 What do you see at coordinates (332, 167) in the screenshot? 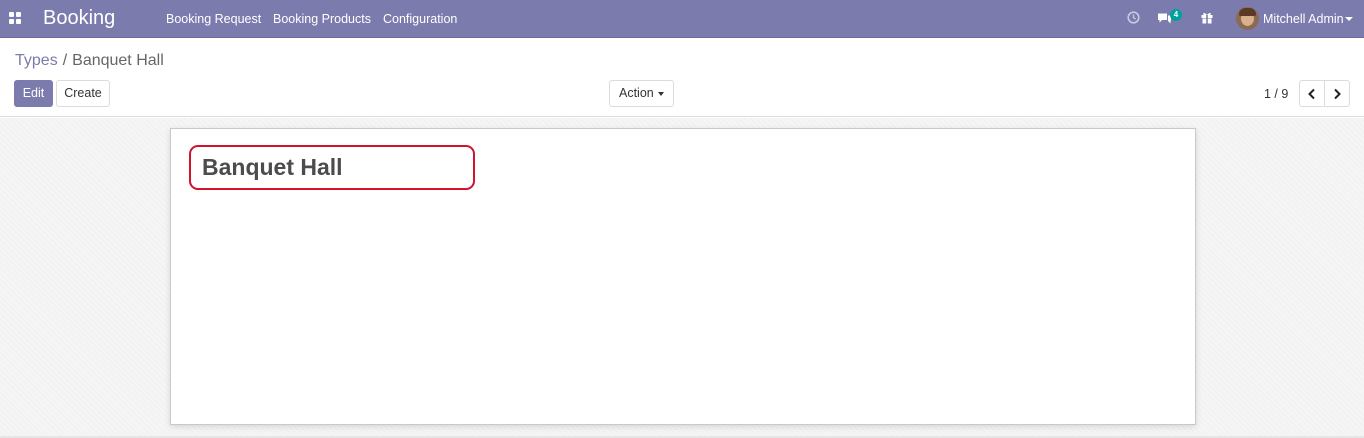
I see `record-name-field: Banquet Hall` at bounding box center [332, 167].